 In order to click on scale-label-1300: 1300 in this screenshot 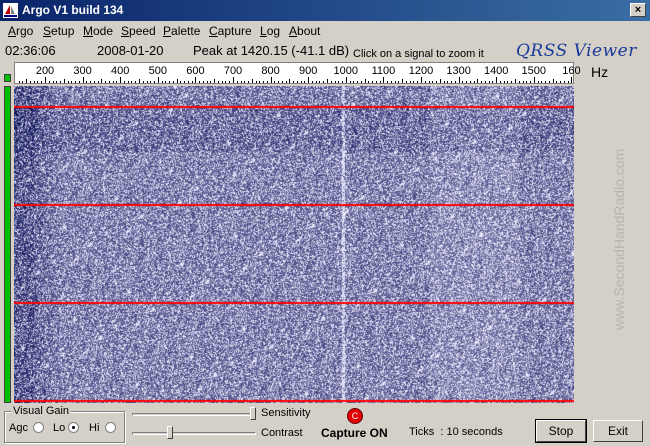, I will do `click(458, 71)`.